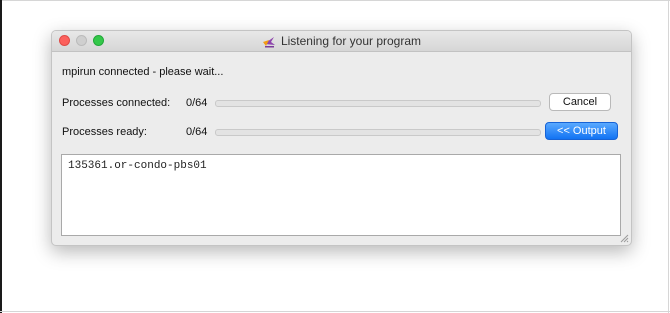 This screenshot has height=313, width=670. What do you see at coordinates (378, 103) in the screenshot?
I see `processes-connected-progress` at bounding box center [378, 103].